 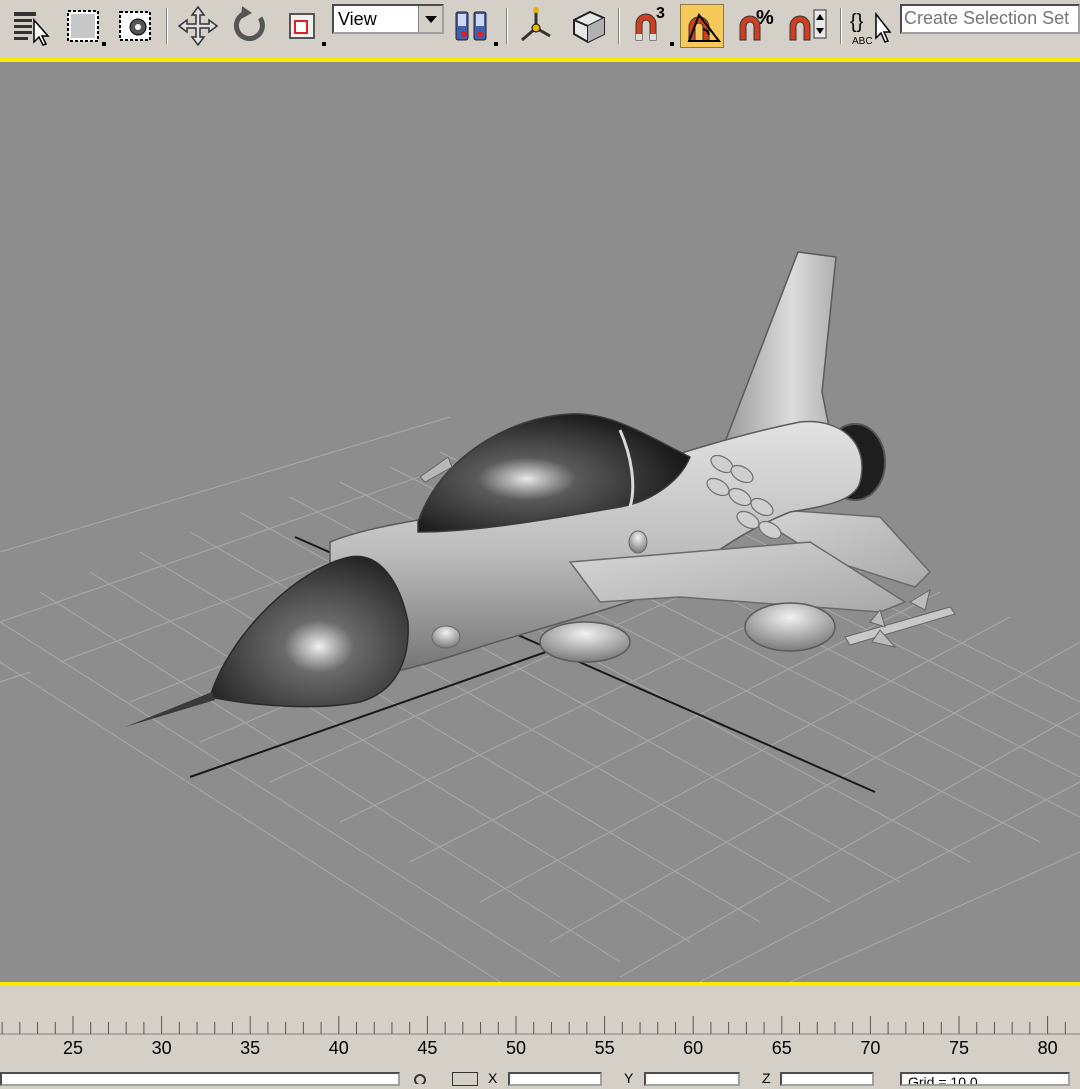 What do you see at coordinates (430, 19) in the screenshot?
I see `chevron-down-icon` at bounding box center [430, 19].